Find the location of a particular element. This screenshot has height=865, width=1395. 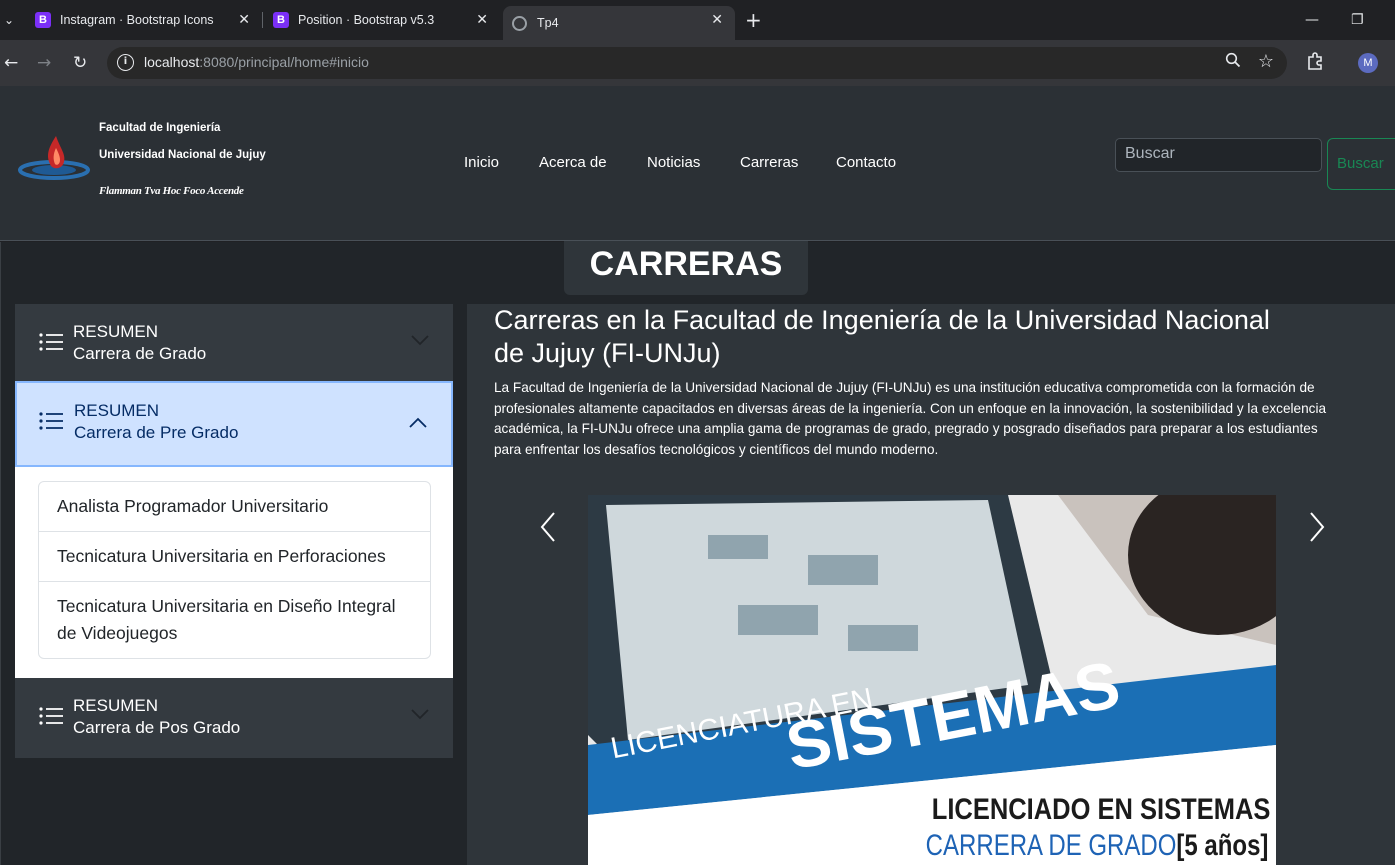

restore-window-icon: ❐ is located at coordinates (1357, 20).